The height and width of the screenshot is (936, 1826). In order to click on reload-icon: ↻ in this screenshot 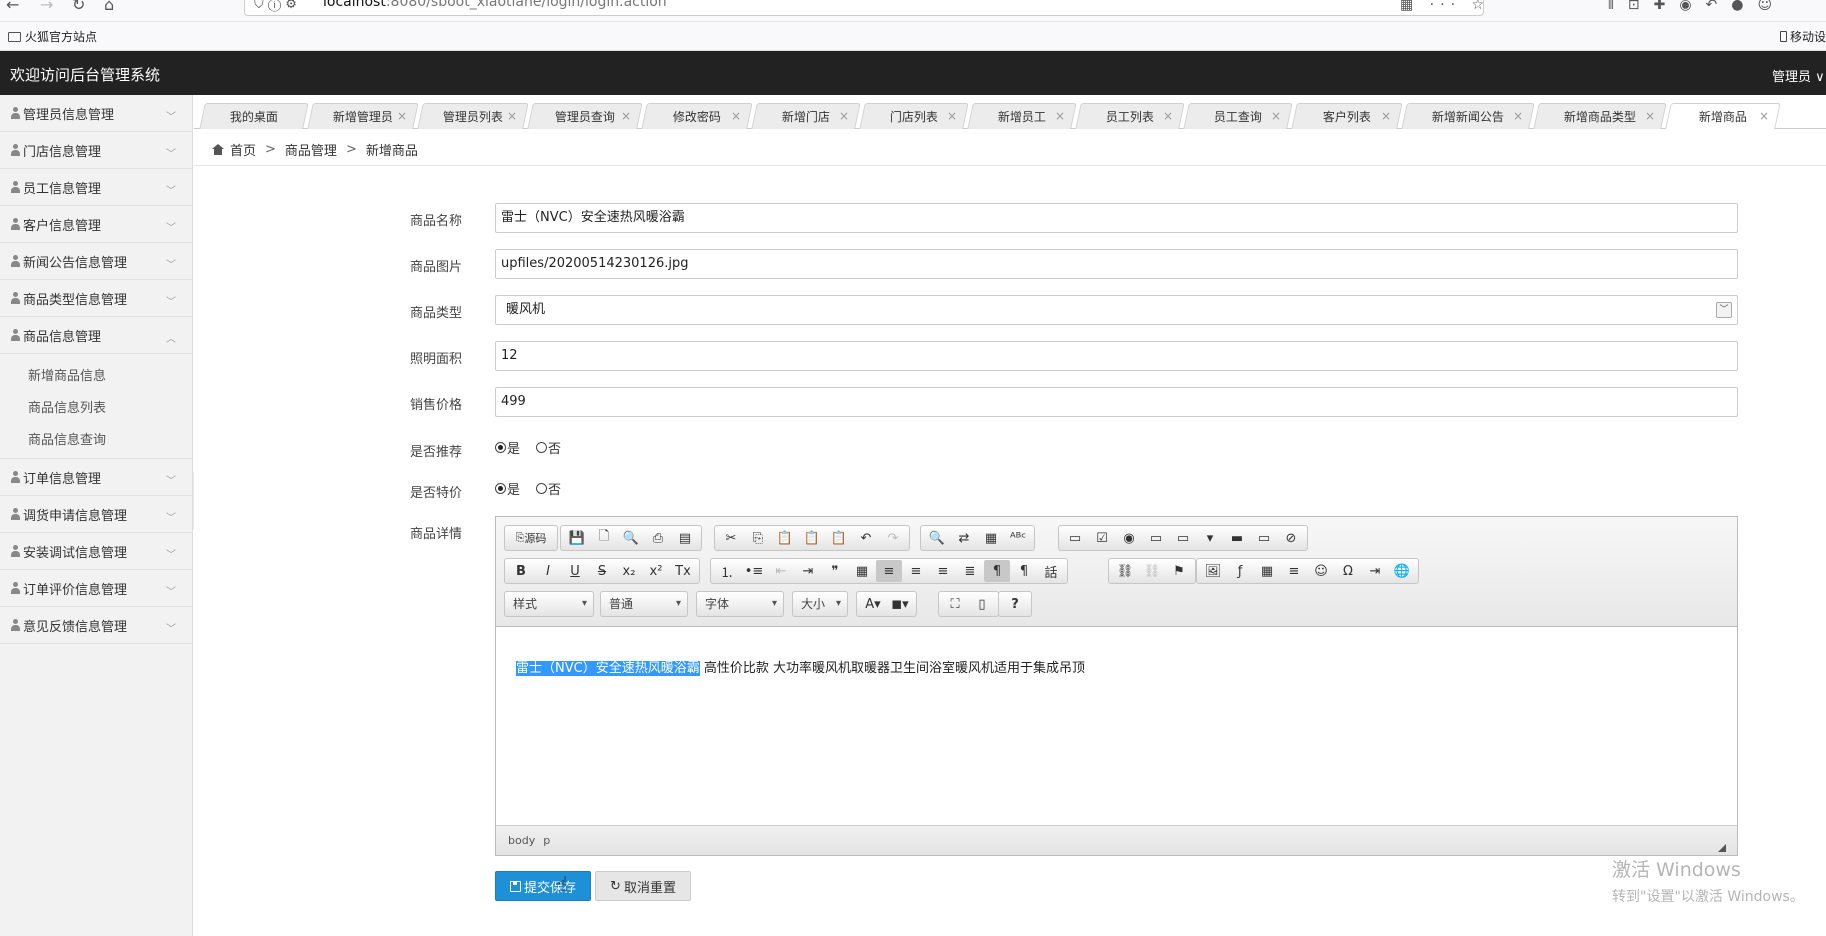, I will do `click(78, 6)`.